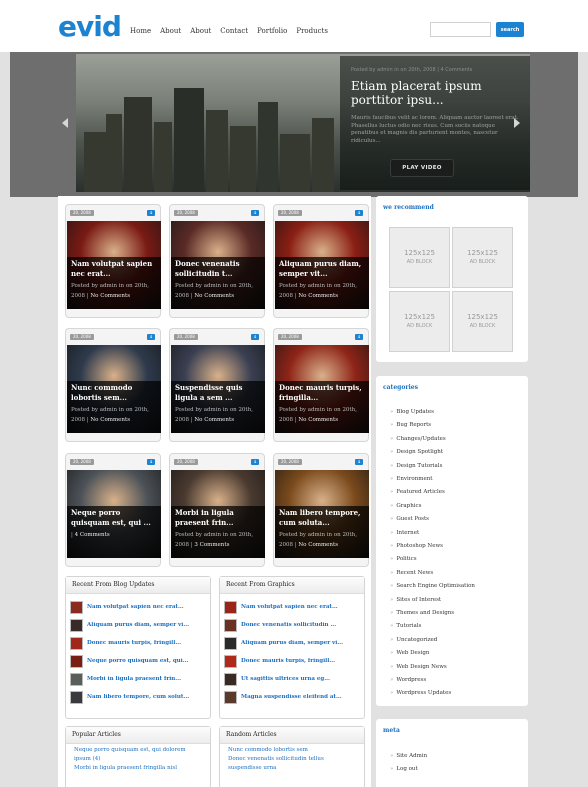 This screenshot has width=588, height=787. Describe the element at coordinates (412, 412) in the screenshot. I see `category-link: Blog Updates` at that location.